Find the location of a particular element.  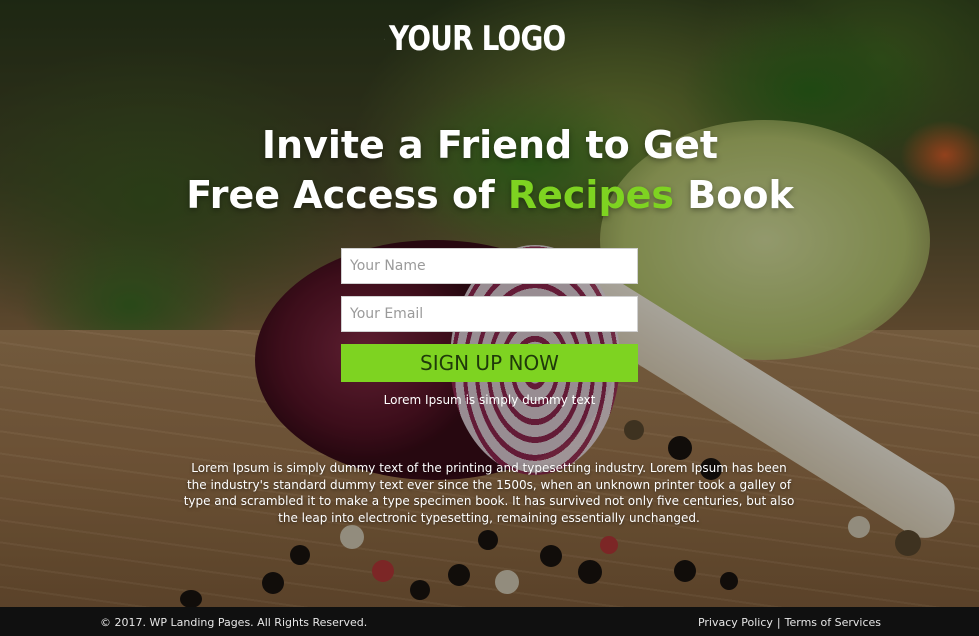

headline-line-2-suffix: Book is located at coordinates (734, 195).